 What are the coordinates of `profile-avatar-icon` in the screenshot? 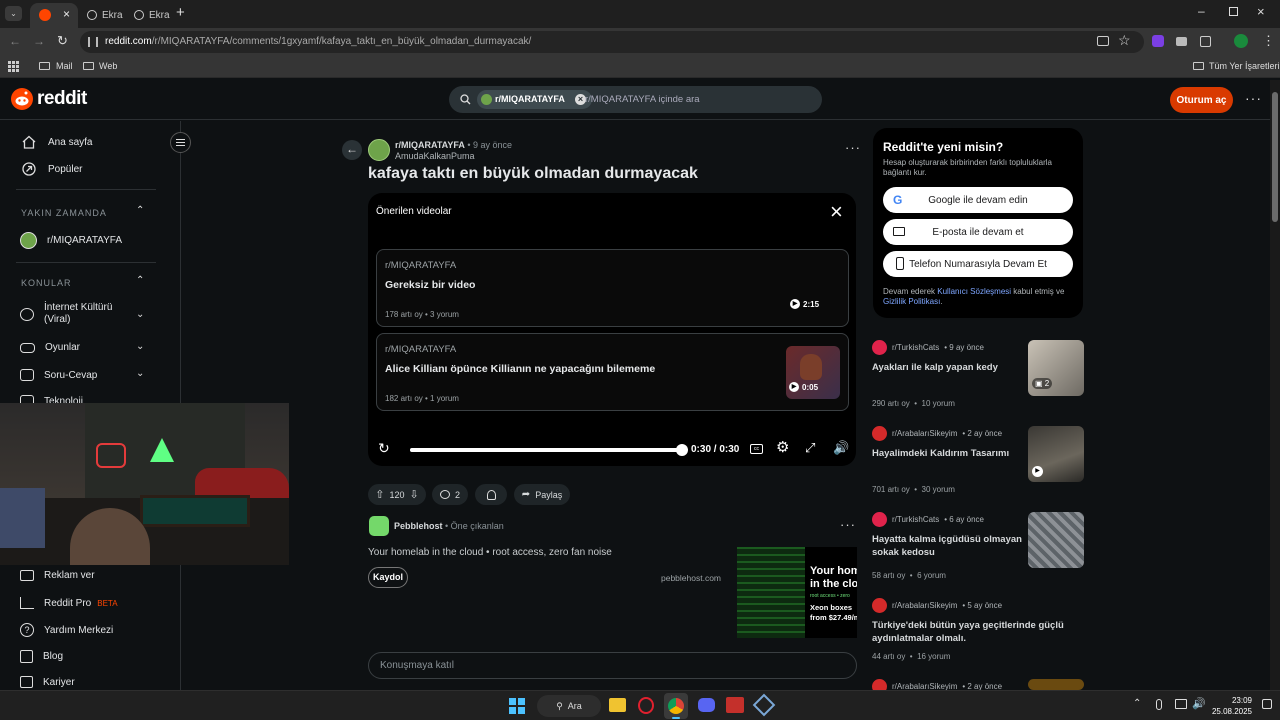 It's located at (1241, 41).